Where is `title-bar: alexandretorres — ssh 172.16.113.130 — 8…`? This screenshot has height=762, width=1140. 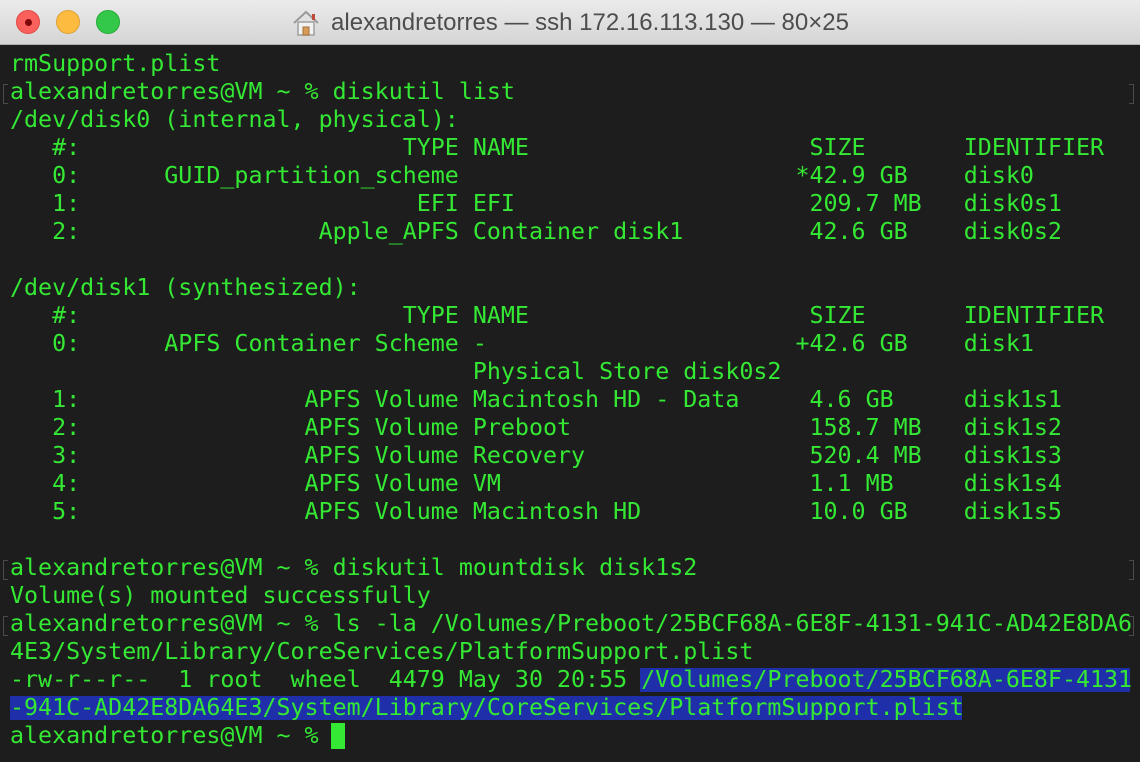 title-bar: alexandretorres — ssh 172.16.113.130 — 8… is located at coordinates (570, 22).